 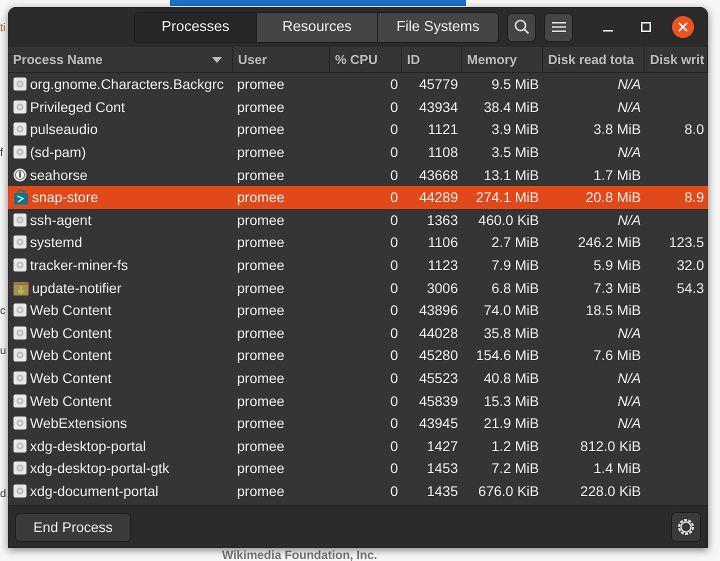 What do you see at coordinates (61, 220) in the screenshot?
I see `process-name: ssh-agent` at bounding box center [61, 220].